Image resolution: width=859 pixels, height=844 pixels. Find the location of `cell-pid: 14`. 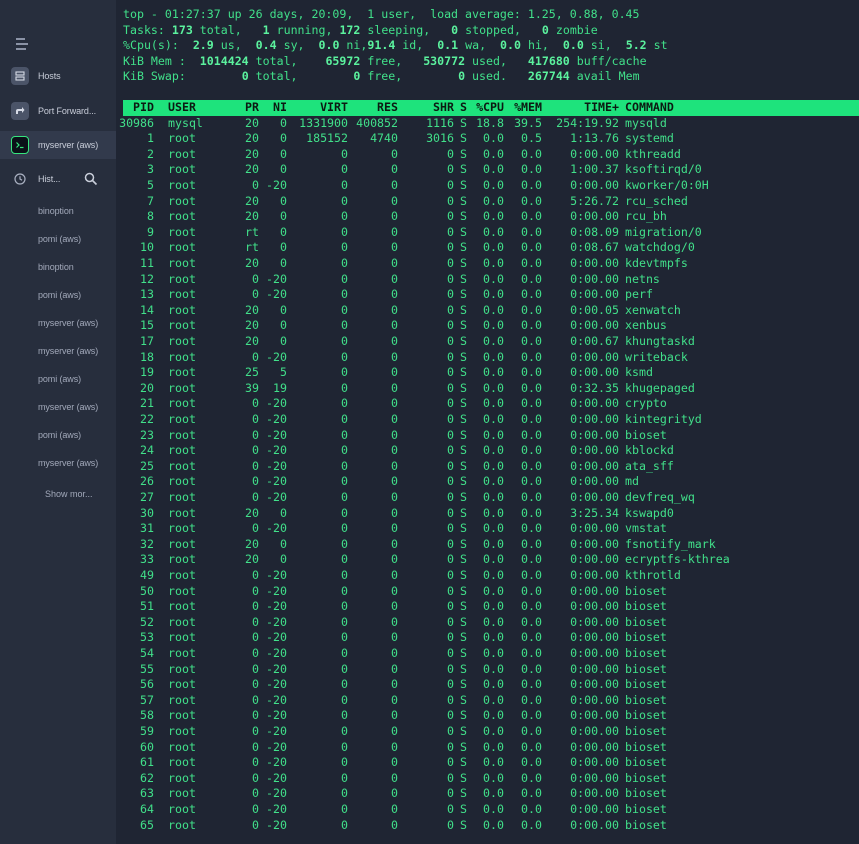

cell-pid: 14 is located at coordinates (147, 309).